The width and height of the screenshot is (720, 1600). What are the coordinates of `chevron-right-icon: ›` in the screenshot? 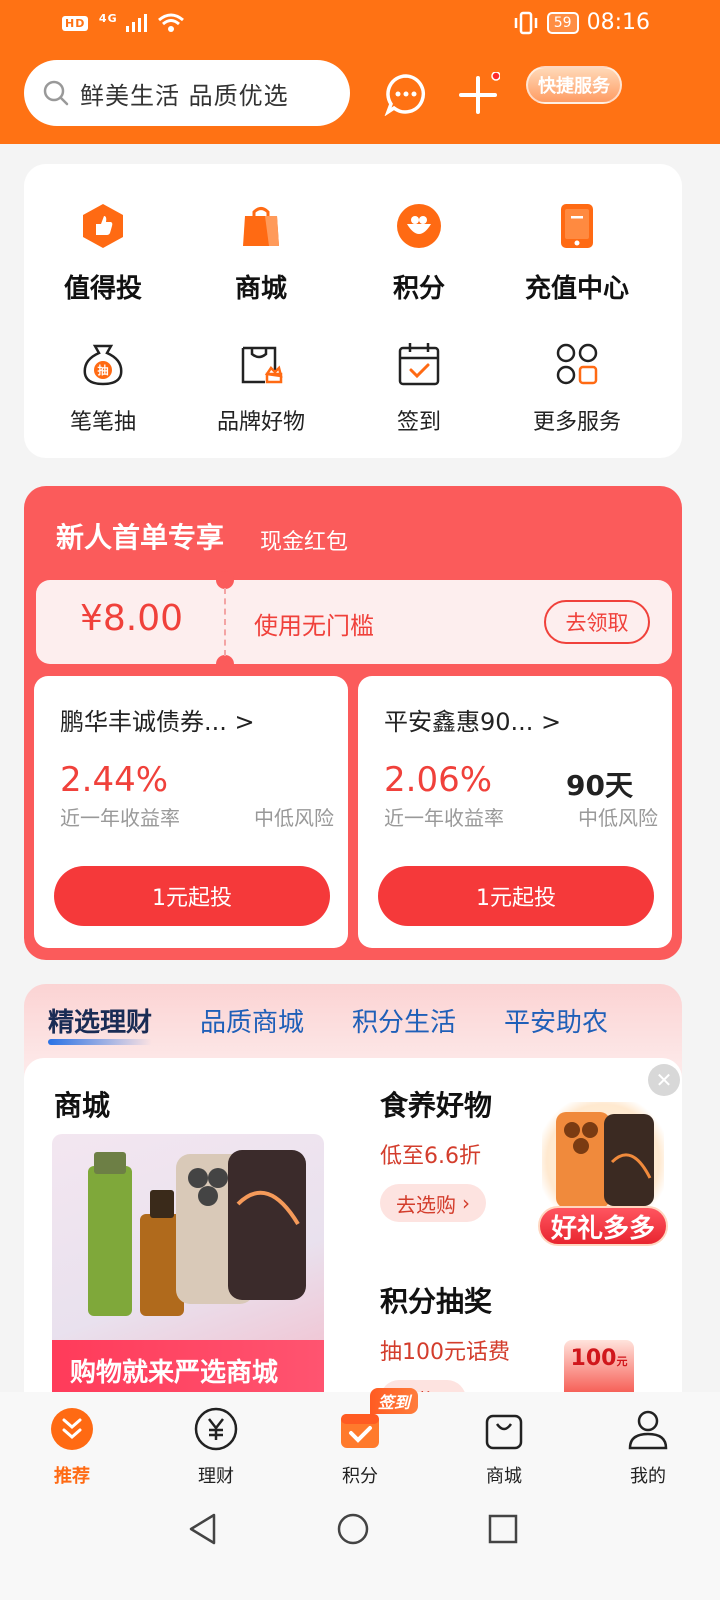 It's located at (466, 1203).